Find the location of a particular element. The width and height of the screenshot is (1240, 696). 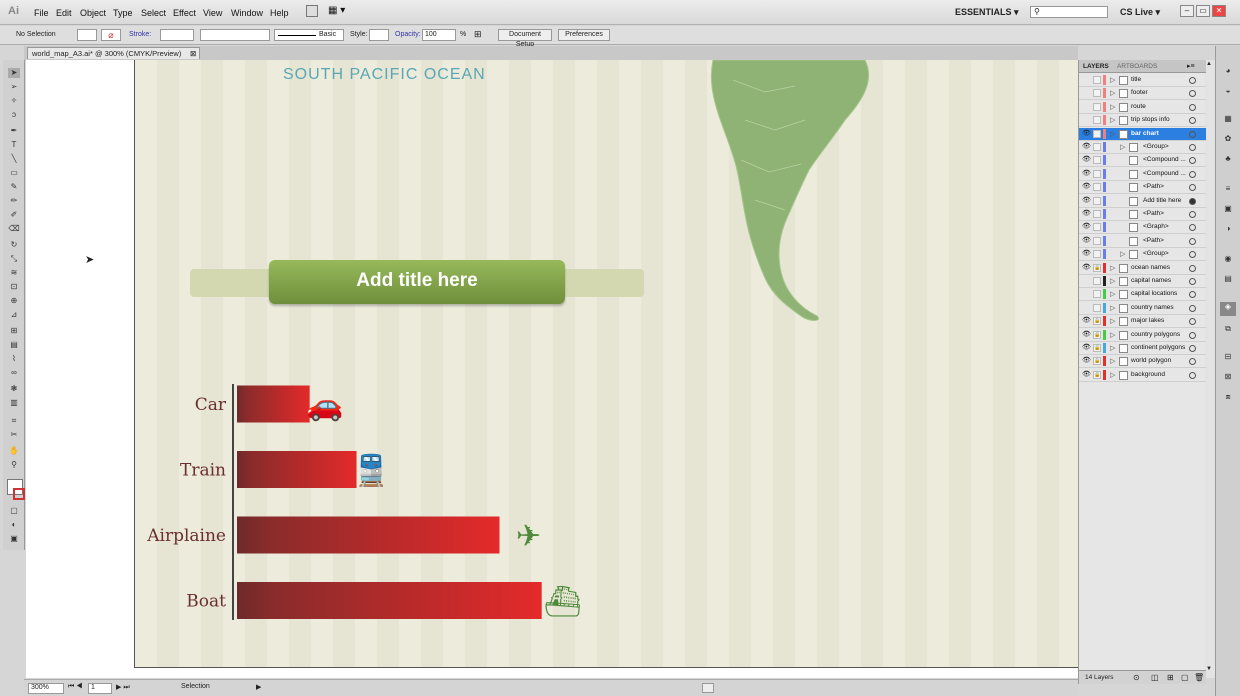

appearance-panel-icon: ◉ is located at coordinates (1228, 259).